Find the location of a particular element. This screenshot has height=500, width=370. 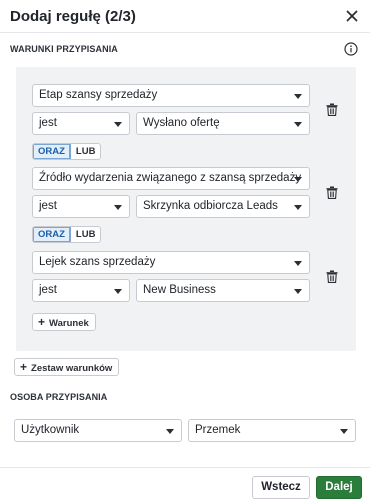

condition-operator-select-3: jest is located at coordinates (81, 290).